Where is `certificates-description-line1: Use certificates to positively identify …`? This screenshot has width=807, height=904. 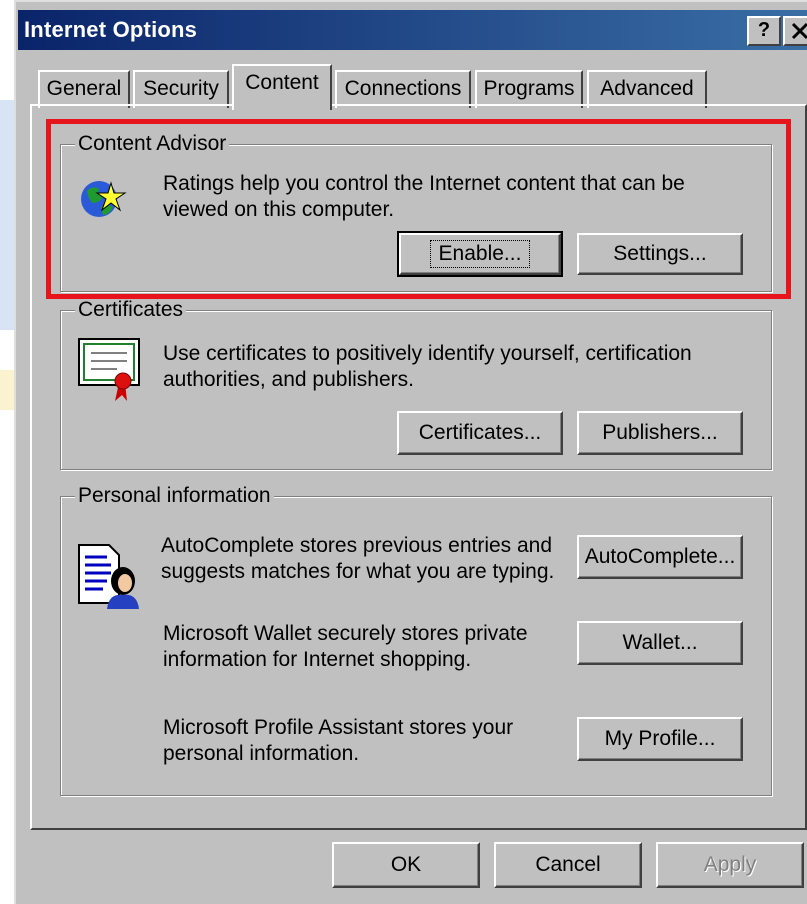 certificates-description-line1: Use certificates to positively identify … is located at coordinates (427, 353).